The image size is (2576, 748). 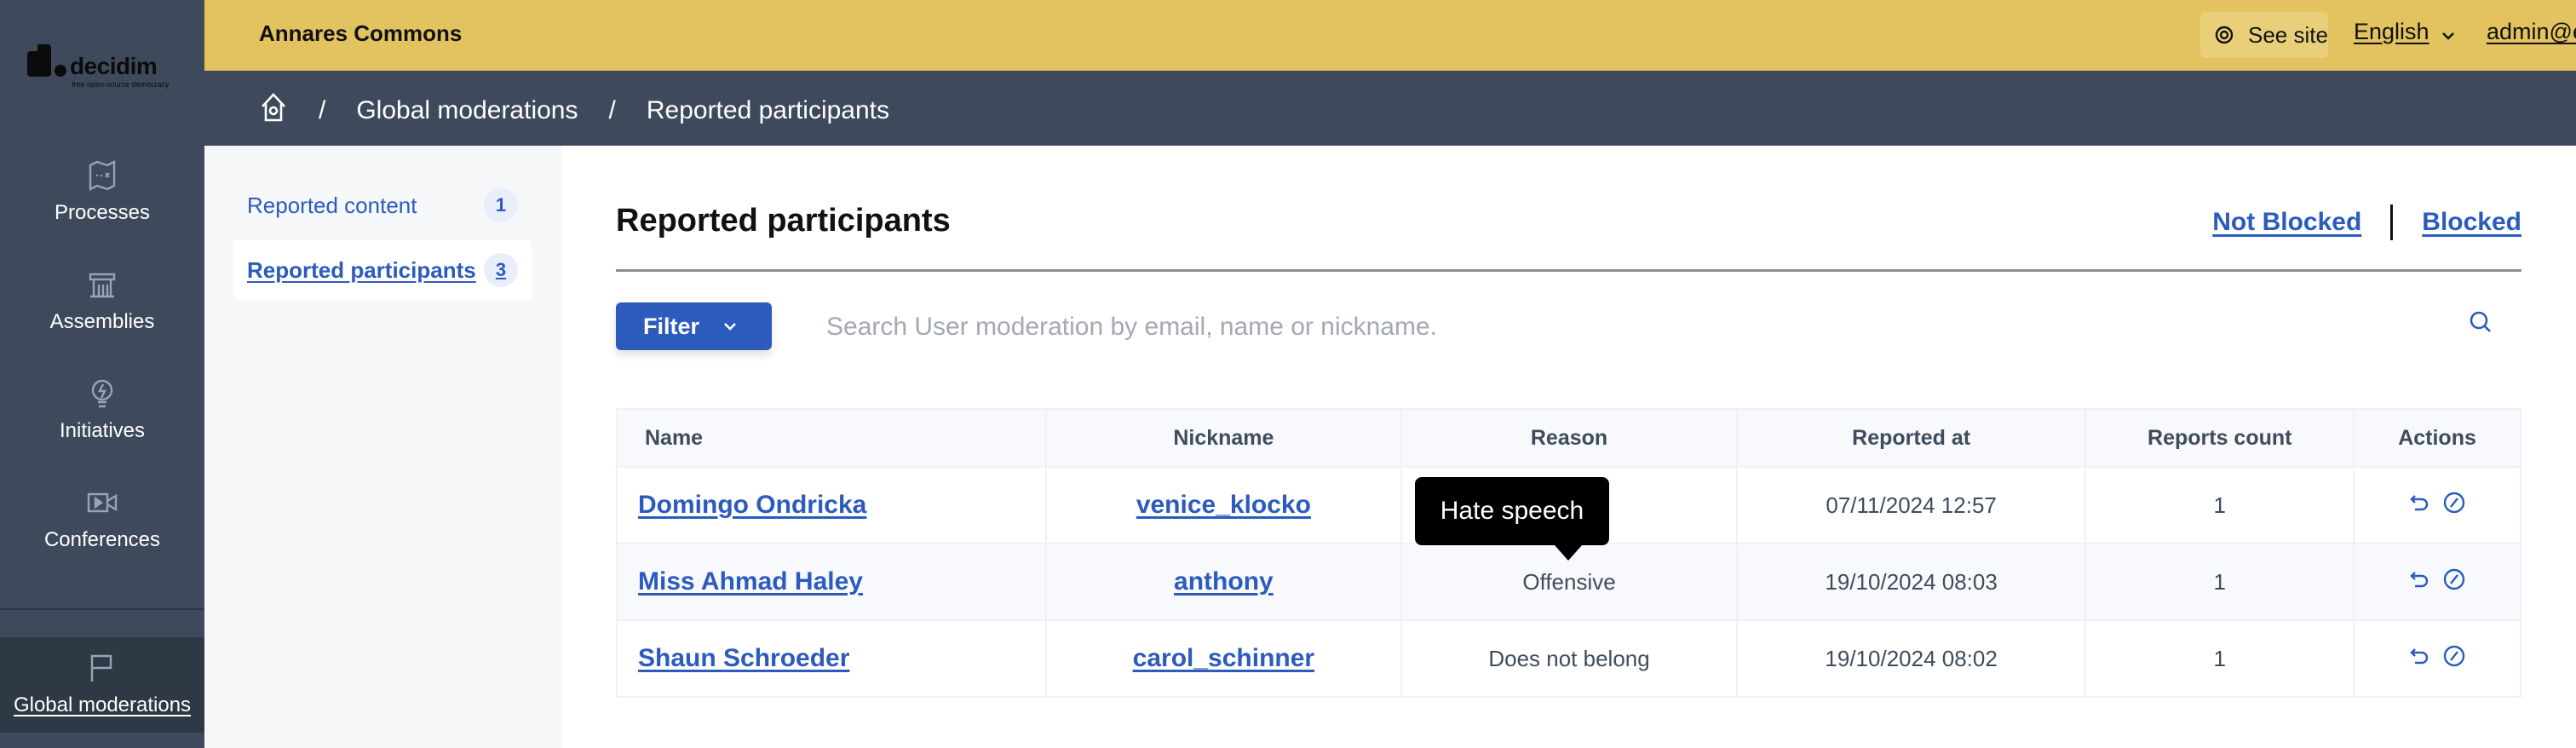 I want to click on building-icon, so click(x=102, y=285).